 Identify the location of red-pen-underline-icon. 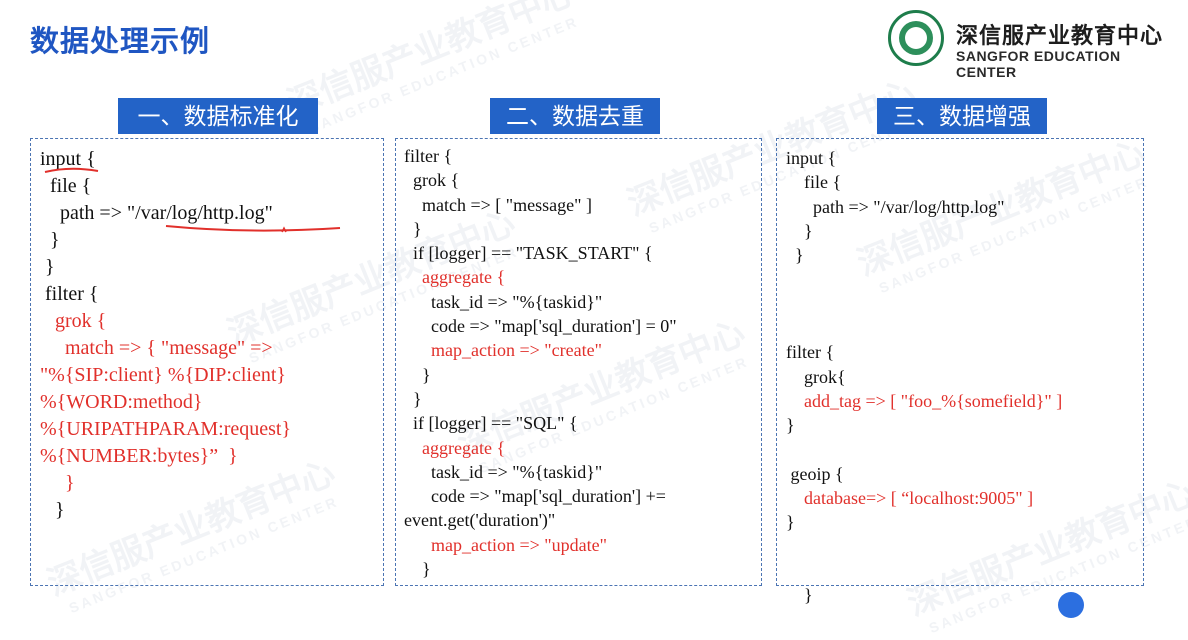
(192, 200).